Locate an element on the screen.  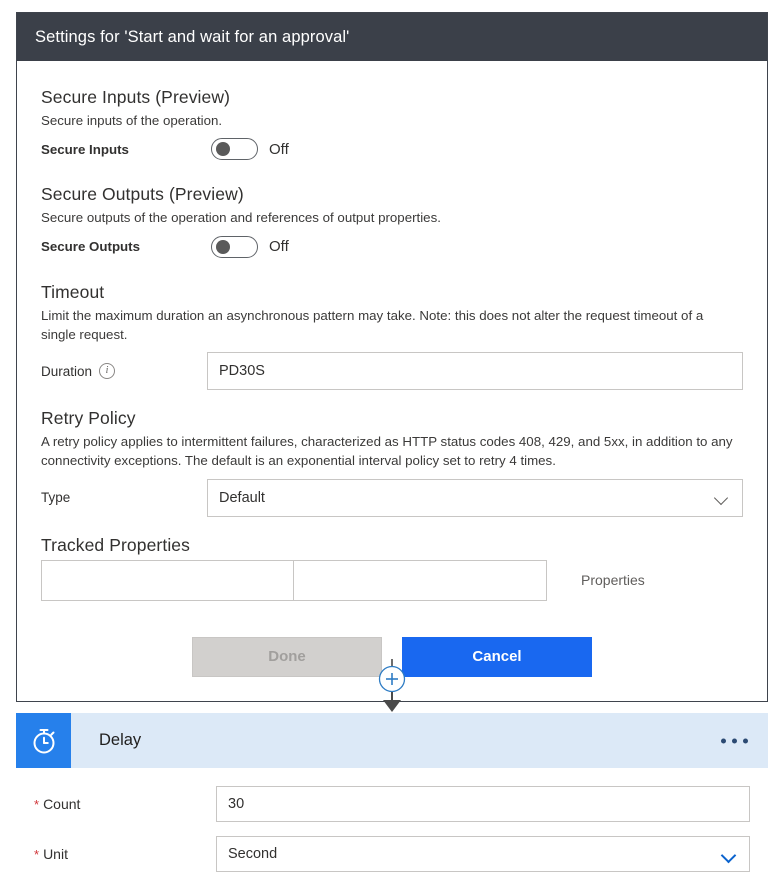
delay-count-label: Count is located at coordinates (62, 804).